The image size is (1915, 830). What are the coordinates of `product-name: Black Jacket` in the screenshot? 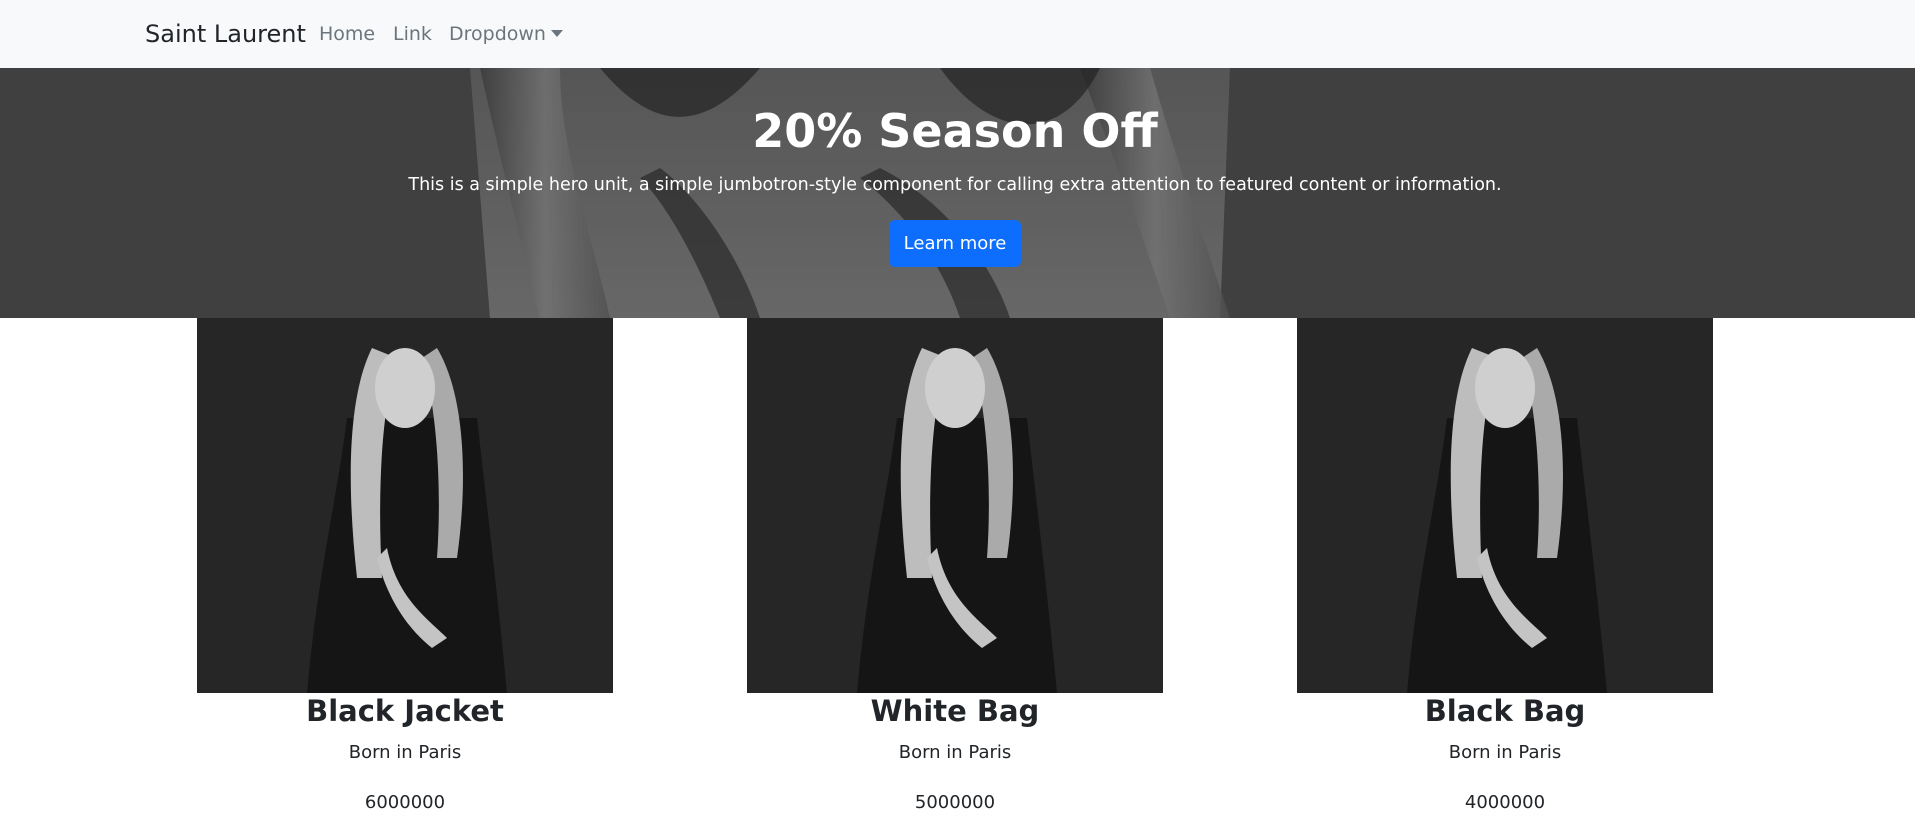 It's located at (405, 711).